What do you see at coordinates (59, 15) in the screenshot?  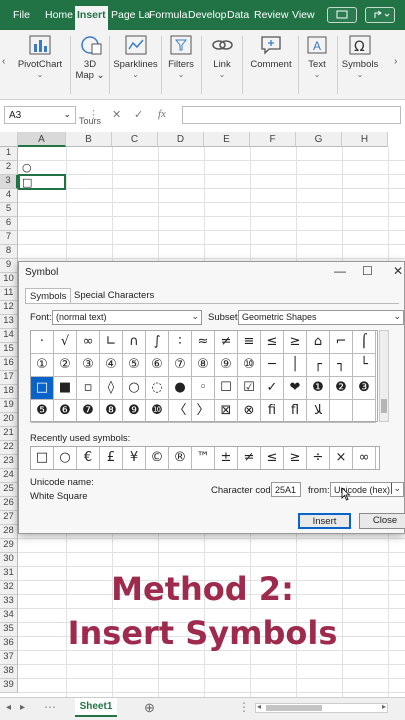 I see `tab-home: Home` at bounding box center [59, 15].